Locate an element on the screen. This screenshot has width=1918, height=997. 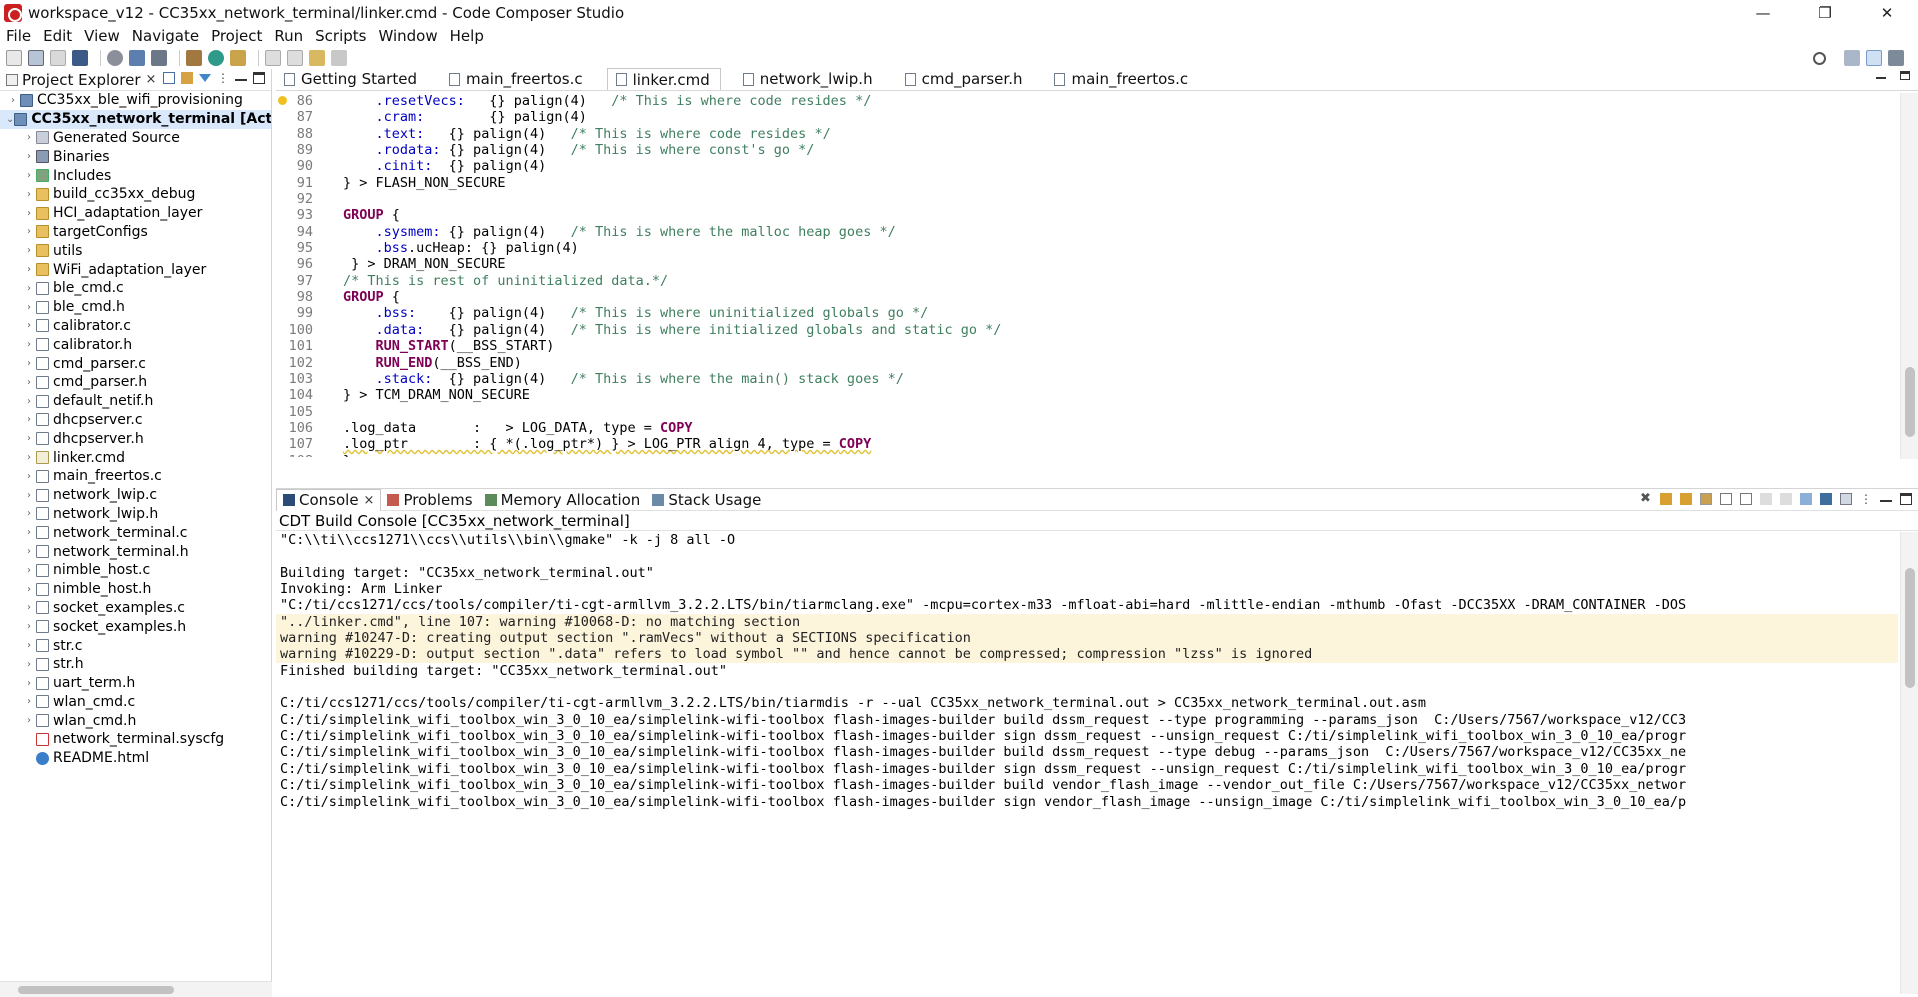
new-icon is located at coordinates (14, 58).